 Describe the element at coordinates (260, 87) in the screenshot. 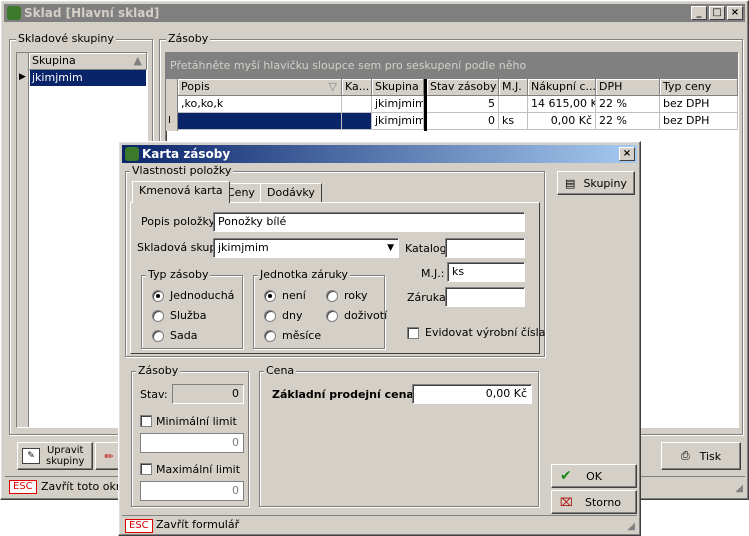

I see `col-popis: Popis ▽` at that location.